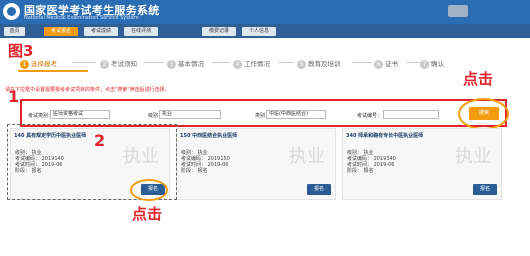 The height and width of the screenshot is (256, 530). I want to click on step-number: 7, so click(424, 64).